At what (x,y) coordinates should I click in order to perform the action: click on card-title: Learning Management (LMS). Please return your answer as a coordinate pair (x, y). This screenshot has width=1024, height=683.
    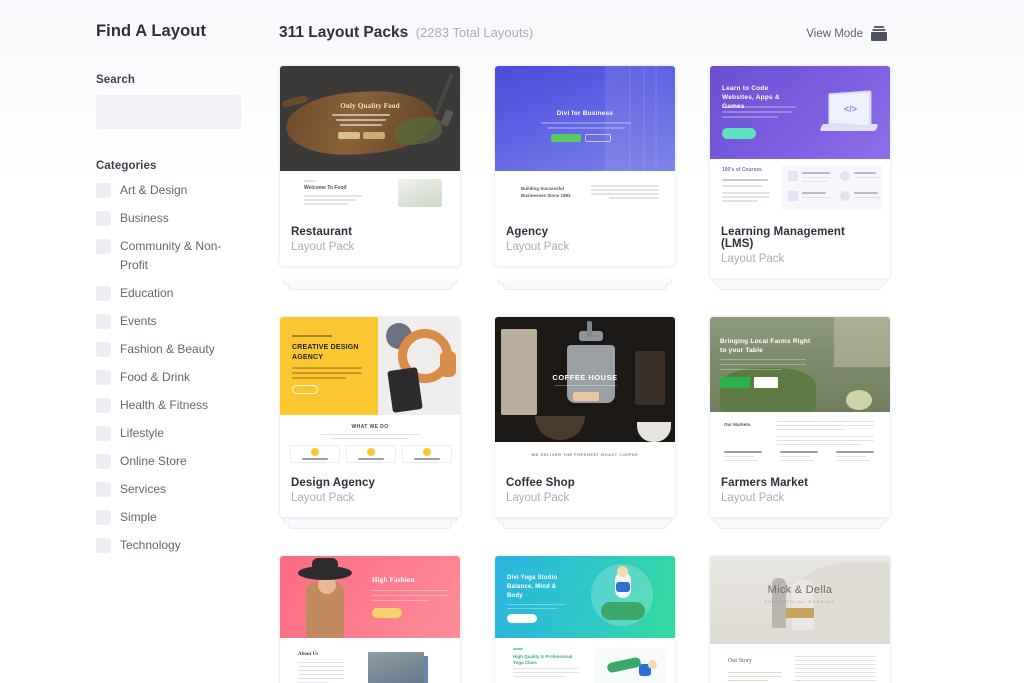
    Looking at the image, I should click on (783, 238).